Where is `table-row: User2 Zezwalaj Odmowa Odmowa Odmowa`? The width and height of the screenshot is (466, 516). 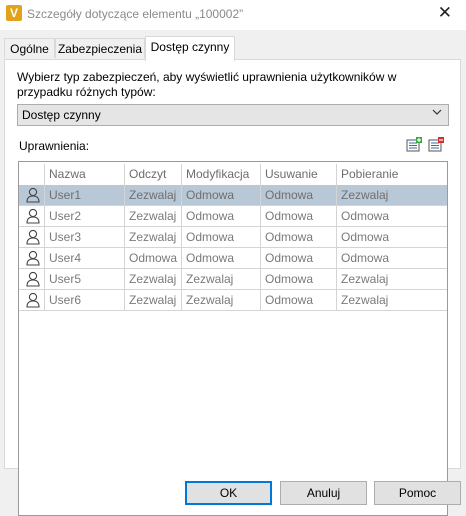 table-row: User2 Zezwalaj Odmowa Odmowa Odmowa is located at coordinates (233, 216).